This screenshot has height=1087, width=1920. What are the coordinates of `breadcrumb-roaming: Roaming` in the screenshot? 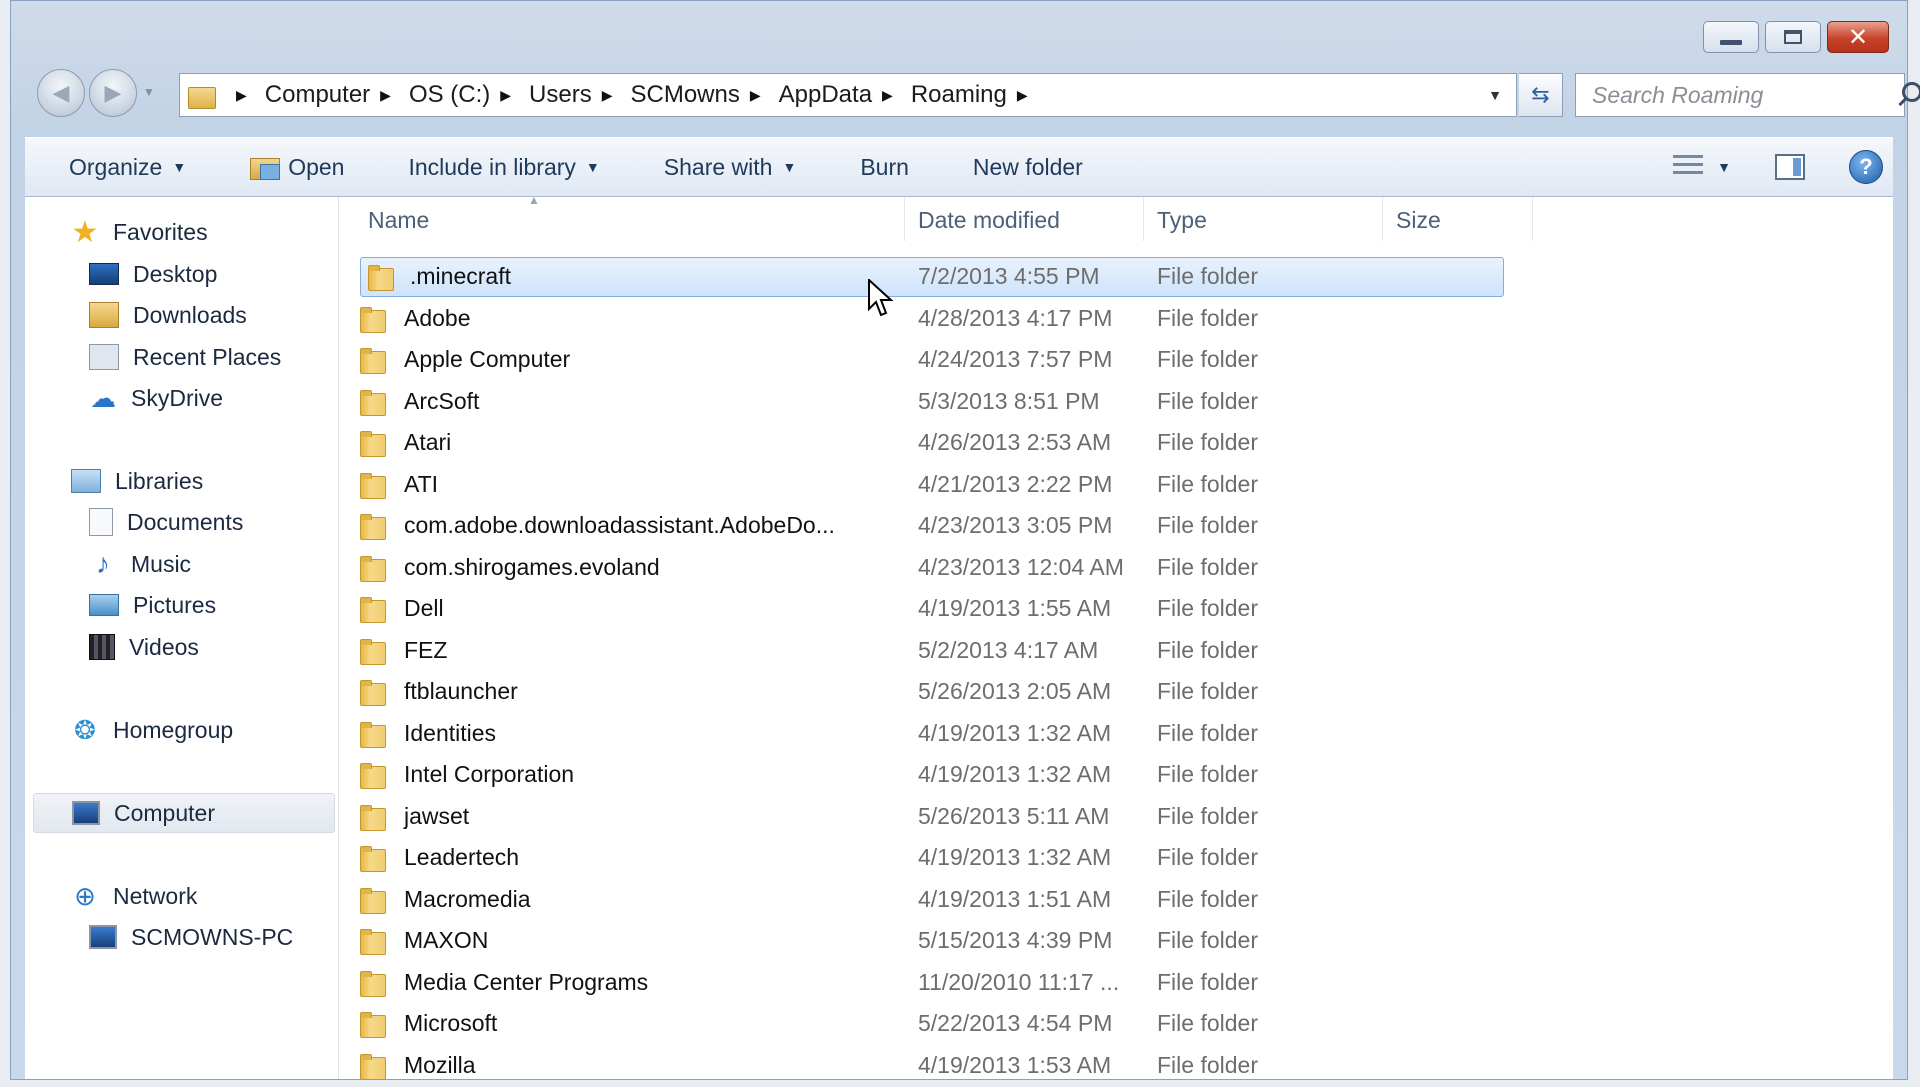 It's located at (959, 95).